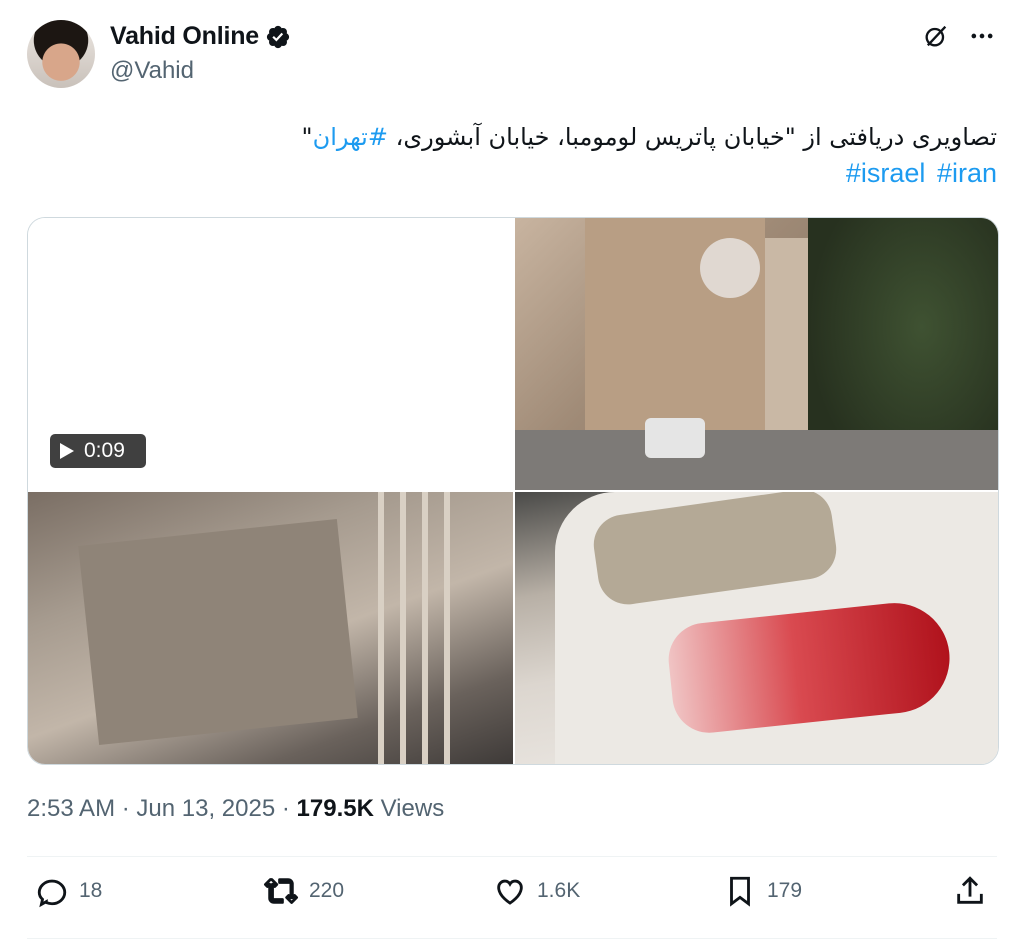 This screenshot has height=940, width=1024. What do you see at coordinates (762, 891) in the screenshot?
I see `bookmark-button: 179` at bounding box center [762, 891].